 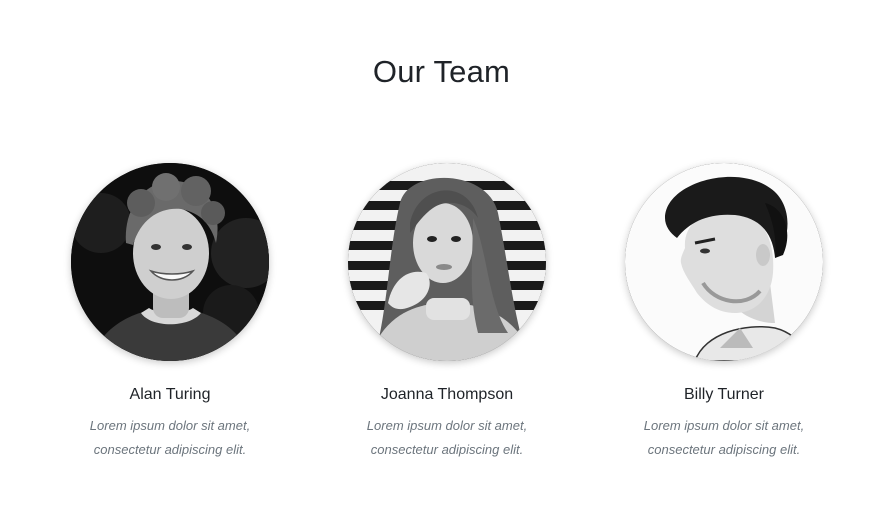 I want to click on team-member-name: Alan Turing, so click(x=170, y=394).